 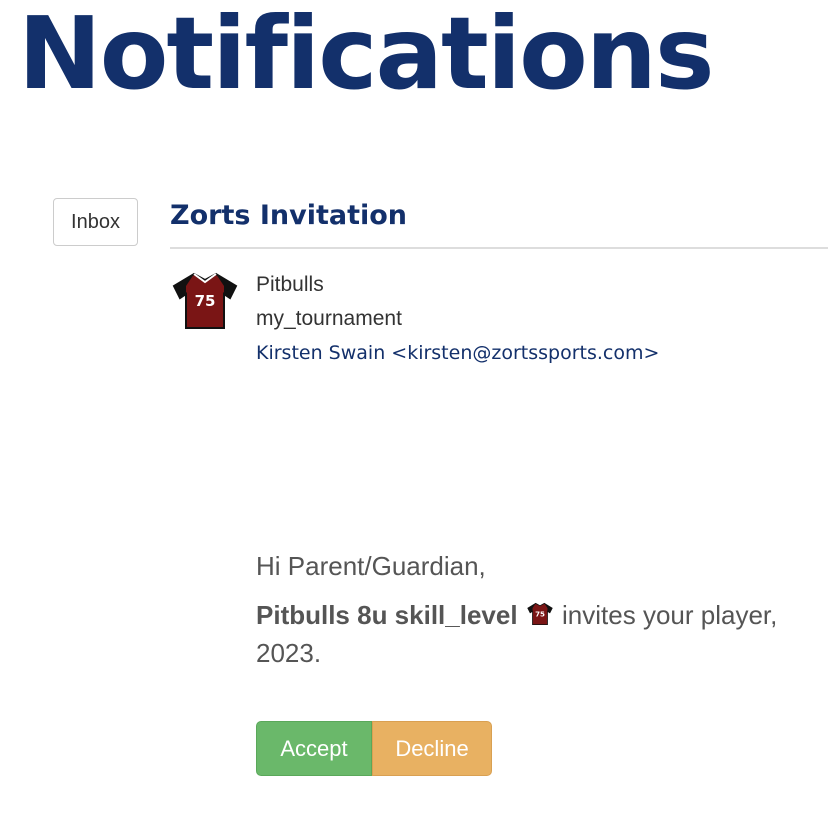 I want to click on inline-jersey-number: 75, so click(x=540, y=614).